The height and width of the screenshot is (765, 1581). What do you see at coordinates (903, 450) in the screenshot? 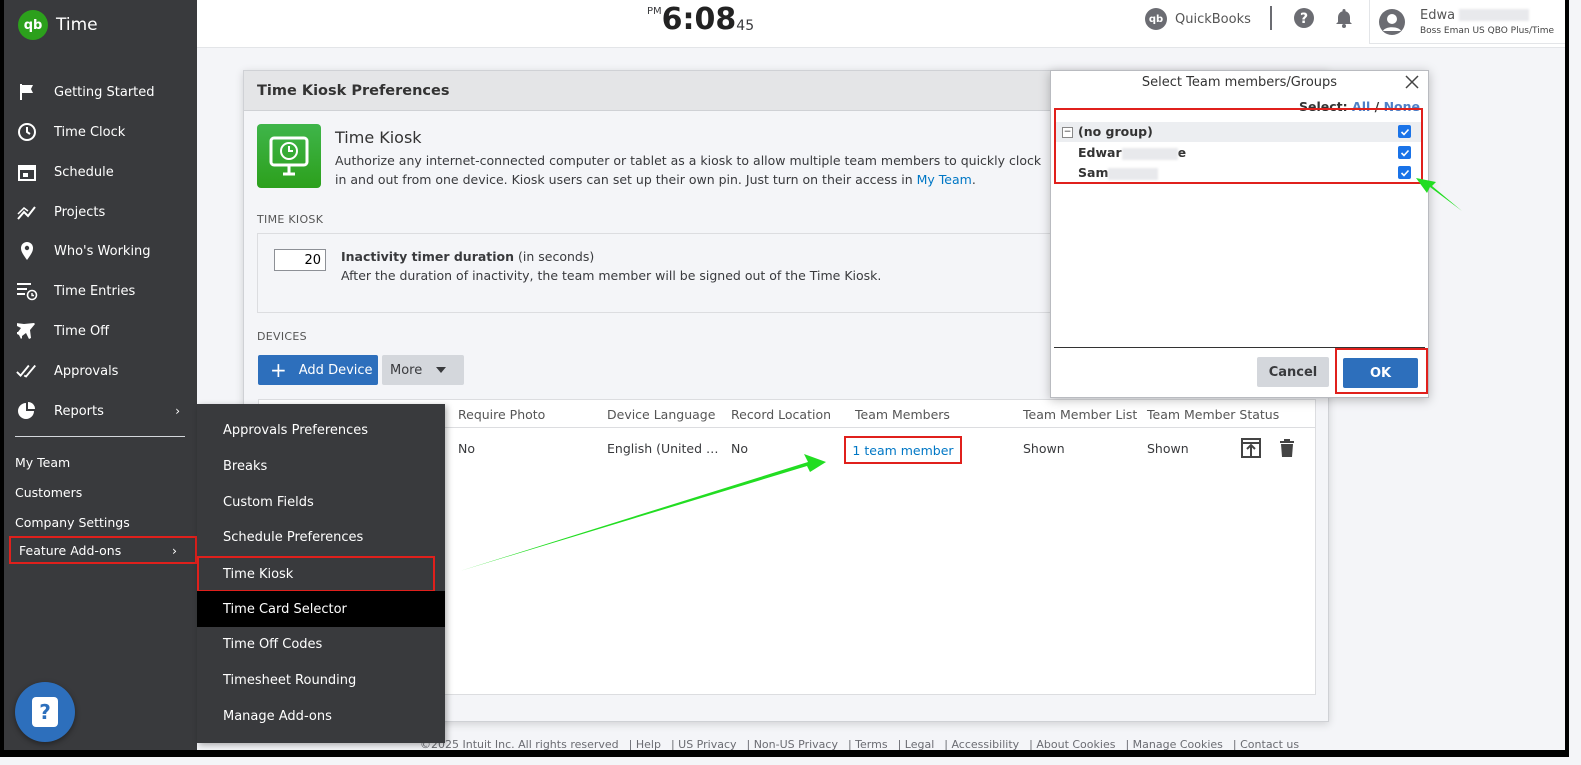
I see `team-members-link: 1 team member` at bounding box center [903, 450].